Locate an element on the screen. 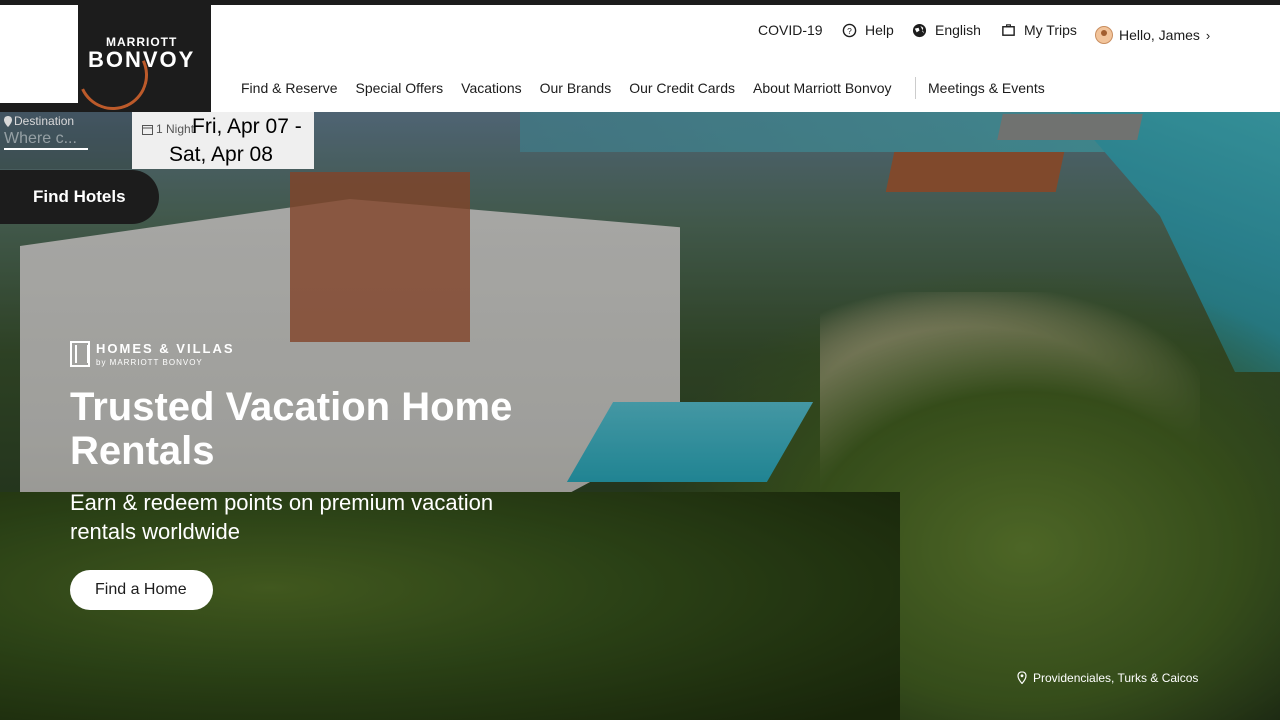  find-hotels-button: Find Hotels is located at coordinates (79, 197).